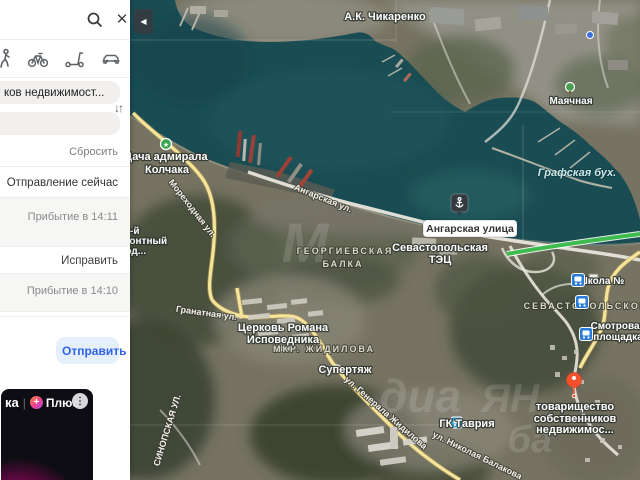 This screenshot has height=480, width=640. What do you see at coordinates (570, 92) in the screenshot?
I see `tree-trunk` at bounding box center [570, 92].